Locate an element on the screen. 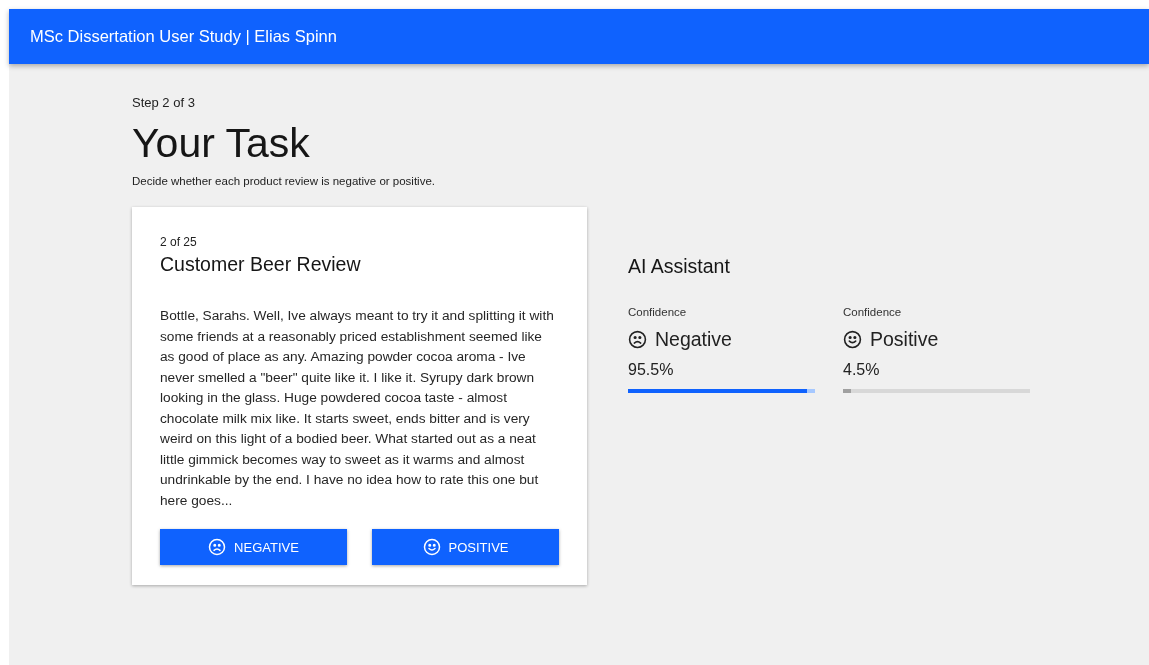 Image resolution: width=1149 pixels, height=665 pixels. confidence-reading: 4.5% is located at coordinates (862, 370).